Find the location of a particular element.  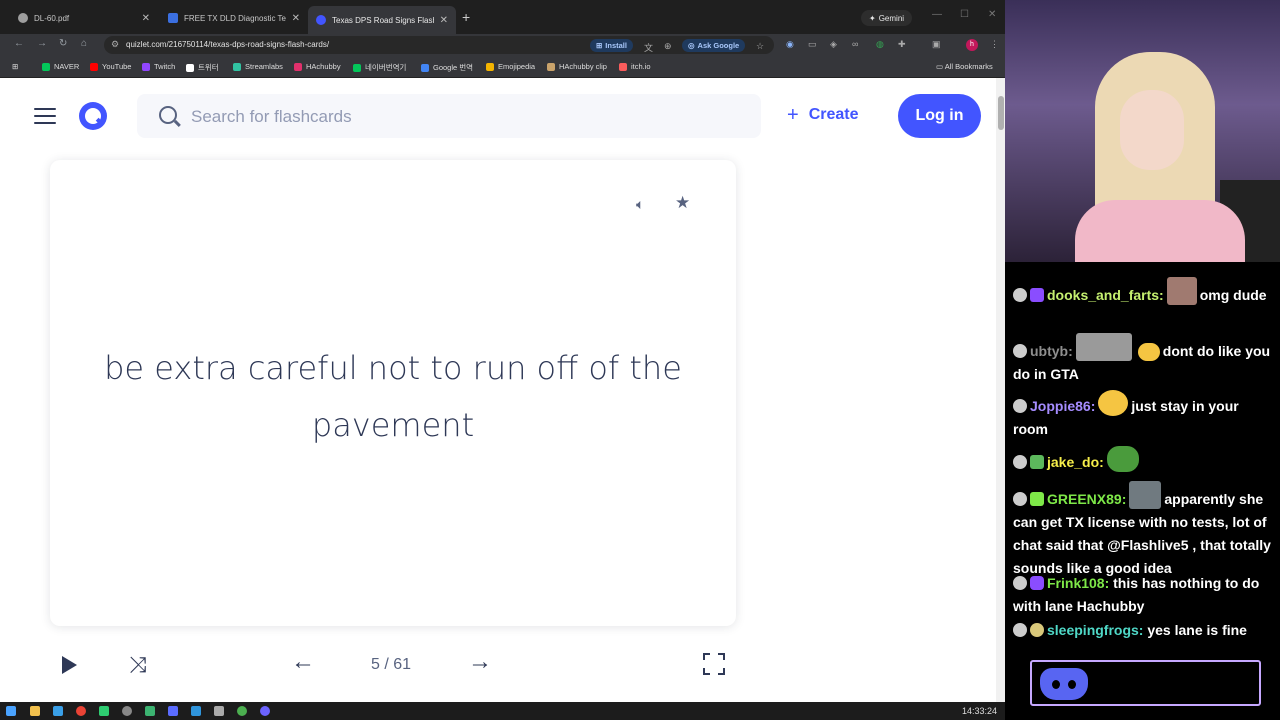

chat-username: sleepingfrogs: is located at coordinates (1095, 630).